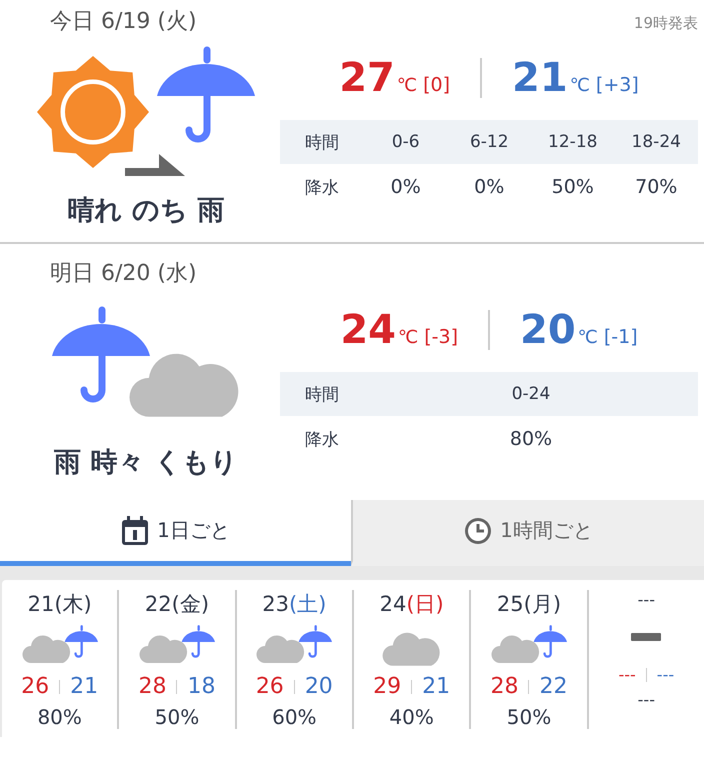 The height and width of the screenshot is (763, 704). What do you see at coordinates (294, 604) in the screenshot?
I see `day-date: 23(土)` at bounding box center [294, 604].